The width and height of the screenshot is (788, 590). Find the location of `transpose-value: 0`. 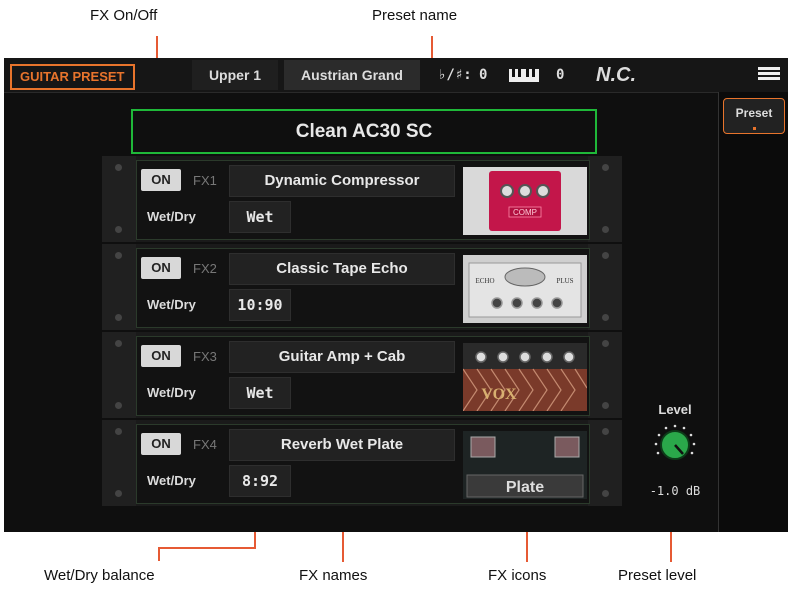

transpose-value: 0 is located at coordinates (483, 75).